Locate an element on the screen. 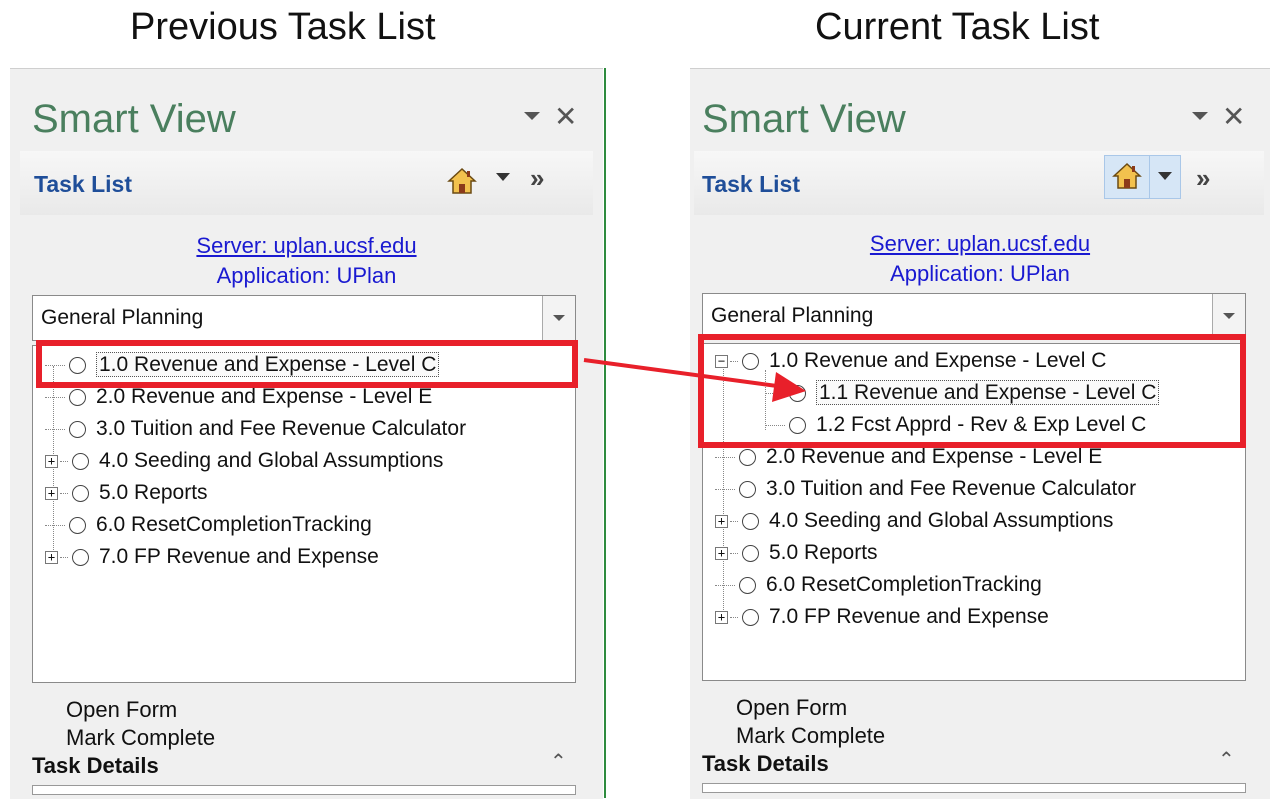 The height and width of the screenshot is (799, 1273). highlight-box-previous is located at coordinates (307, 364).